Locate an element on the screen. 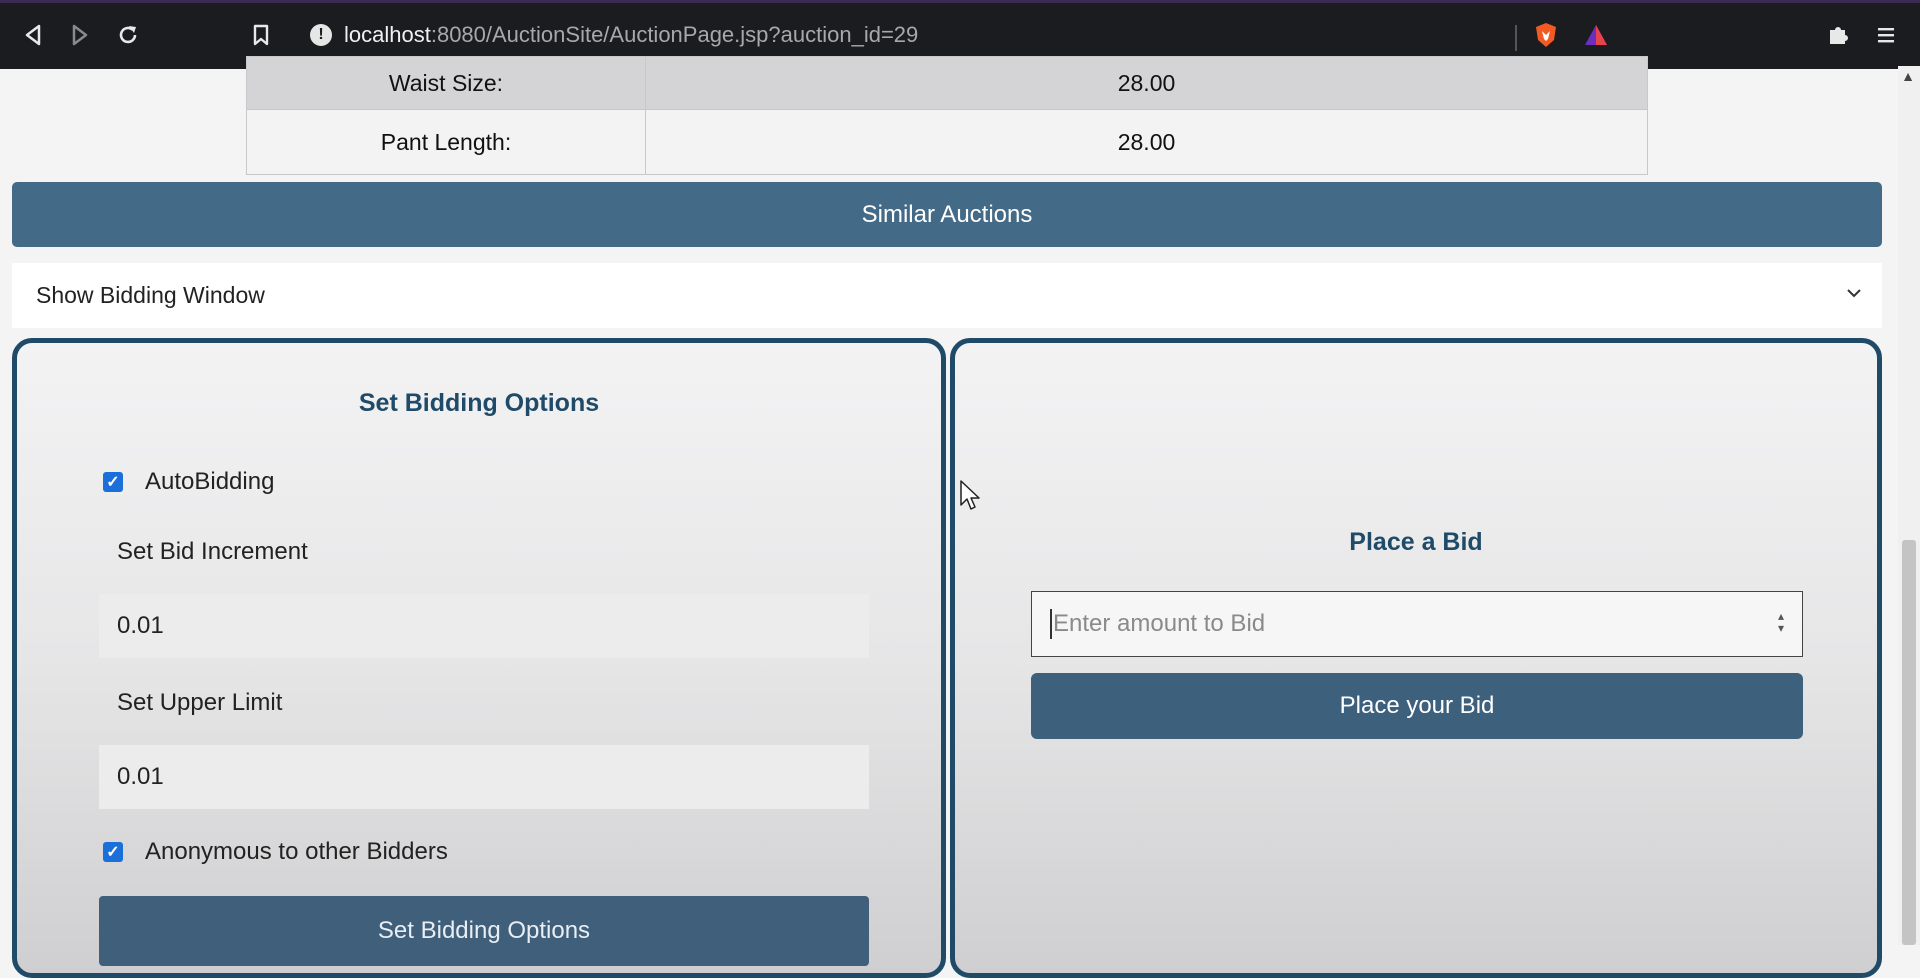 The image size is (1920, 978). brave-rewards-icon is located at coordinates (1596, 35).